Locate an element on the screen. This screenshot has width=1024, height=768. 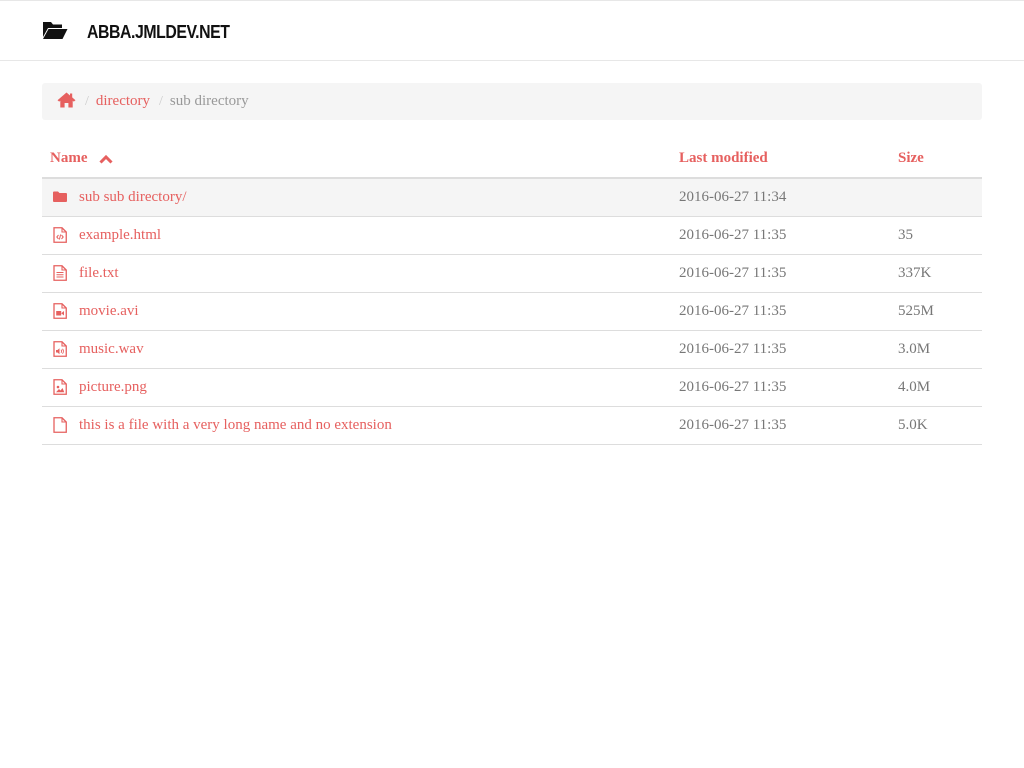
size-cell: 4.0M is located at coordinates (936, 387).